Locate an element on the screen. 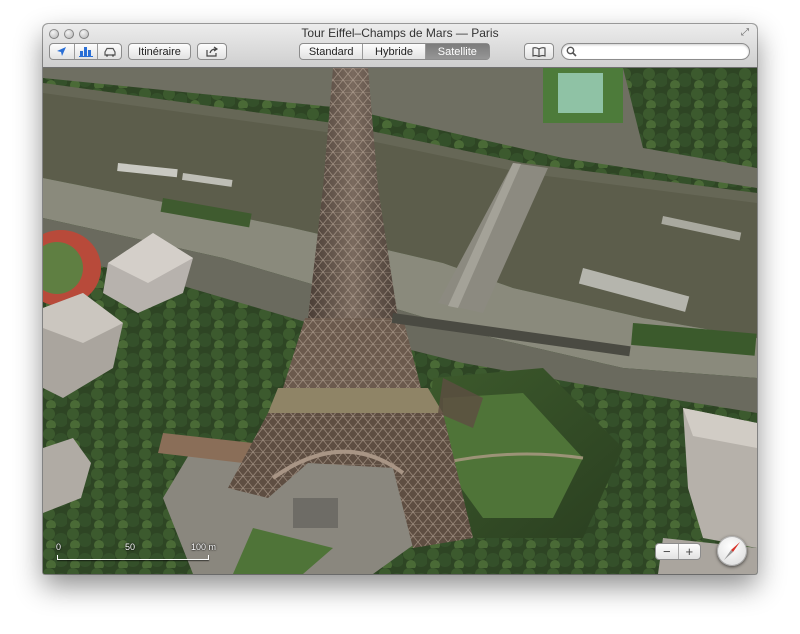 This screenshot has width=800, height=634. car-icon is located at coordinates (110, 52).